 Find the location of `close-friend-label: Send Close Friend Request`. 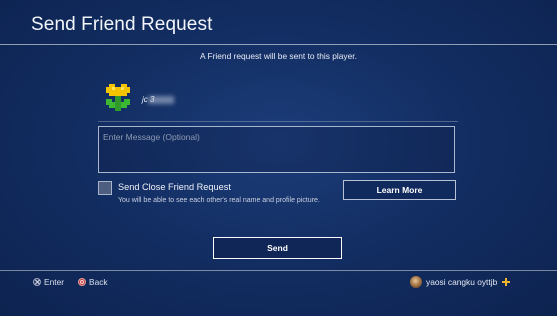

close-friend-label: Send Close Friend Request is located at coordinates (174, 187).